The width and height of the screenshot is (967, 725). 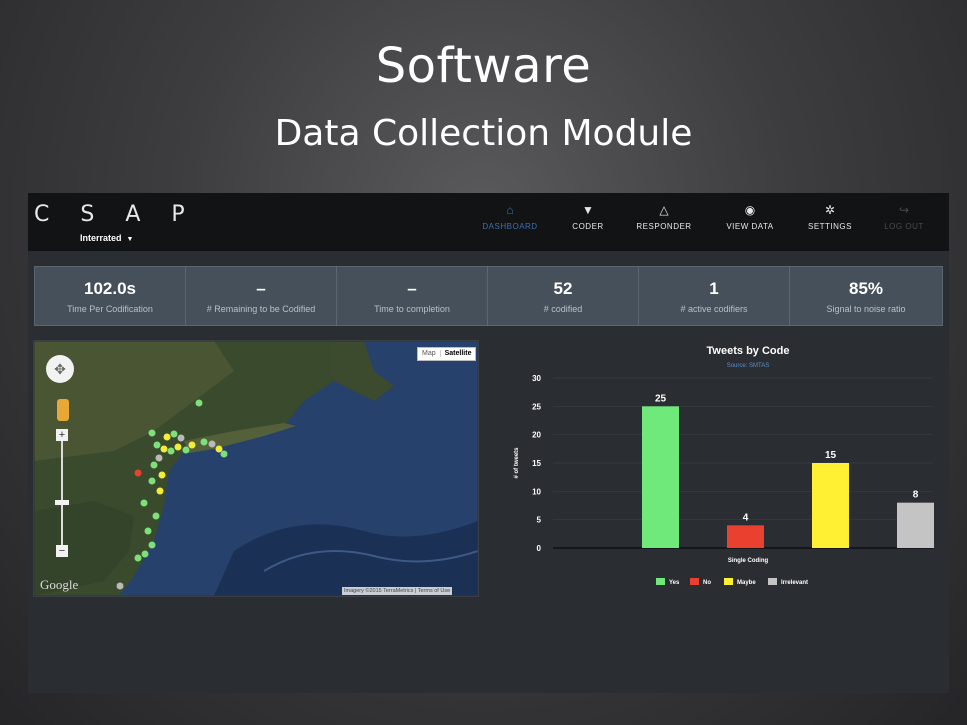 I want to click on y-tick-label: 25, so click(x=536, y=406).